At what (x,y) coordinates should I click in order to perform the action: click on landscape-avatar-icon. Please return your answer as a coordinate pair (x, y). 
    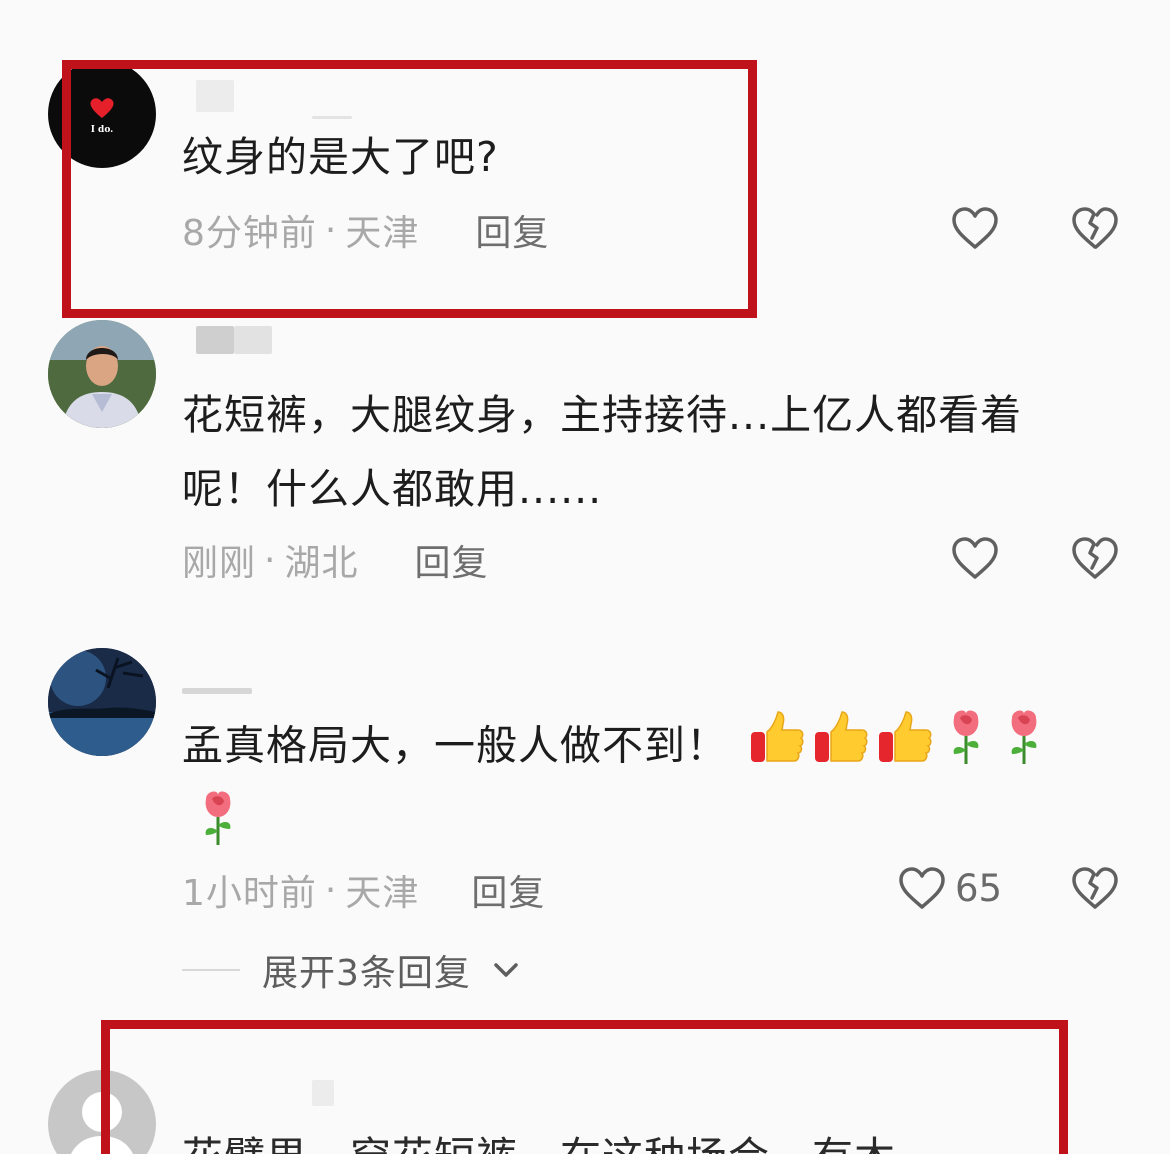
    Looking at the image, I should click on (102, 702).